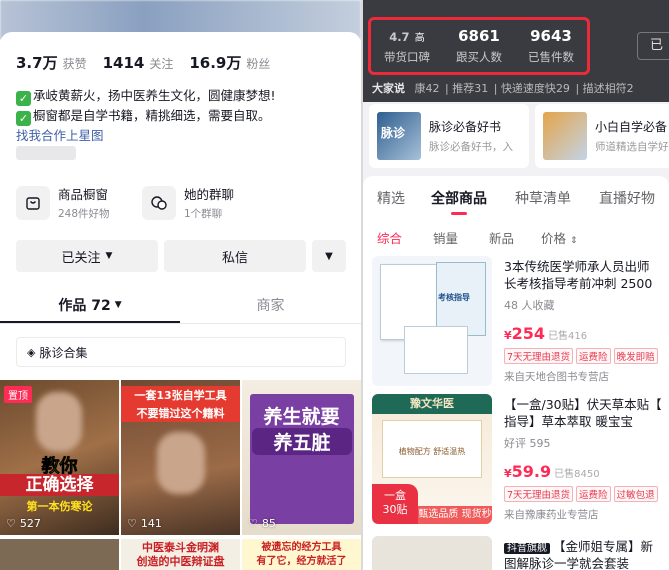 Image resolution: width=669 pixels, height=570 pixels. What do you see at coordinates (581, 356) in the screenshot?
I see `product-tags: 7天无理由退货 运费险 晚发即赔` at bounding box center [581, 356].